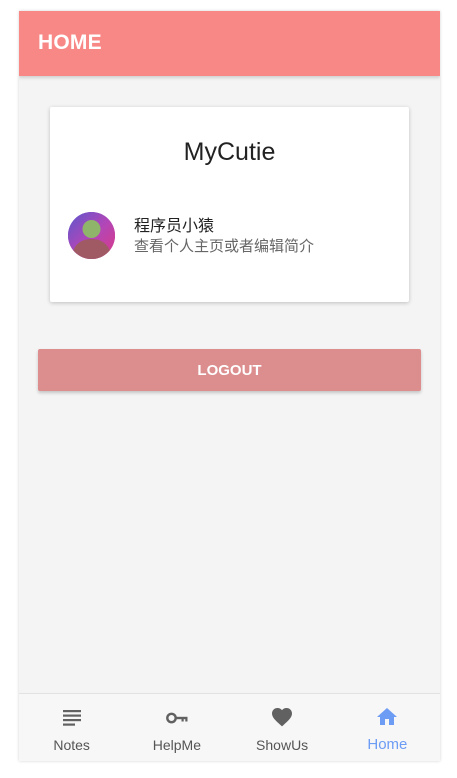 This screenshot has height=778, width=457. What do you see at coordinates (387, 717) in the screenshot?
I see `home-icon` at bounding box center [387, 717].